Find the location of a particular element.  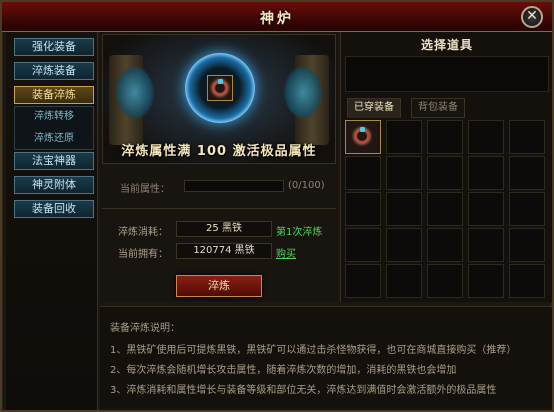

cost-box: 淬炼消耗： 25 黑铁 第1次淬炼 当前拥有： 120774 黑铁 购买 淬炼 is located at coordinates (219, 254).